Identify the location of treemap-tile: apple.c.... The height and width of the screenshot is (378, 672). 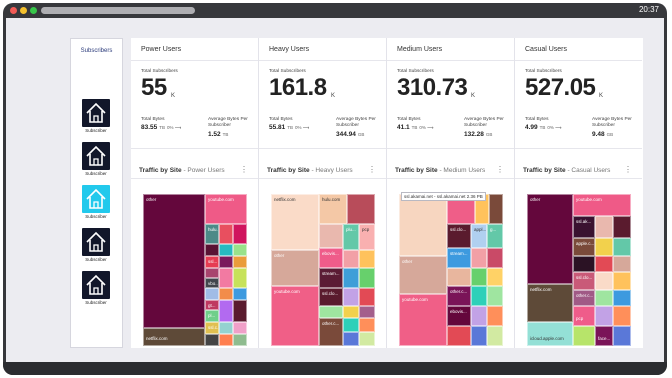
(584, 247).